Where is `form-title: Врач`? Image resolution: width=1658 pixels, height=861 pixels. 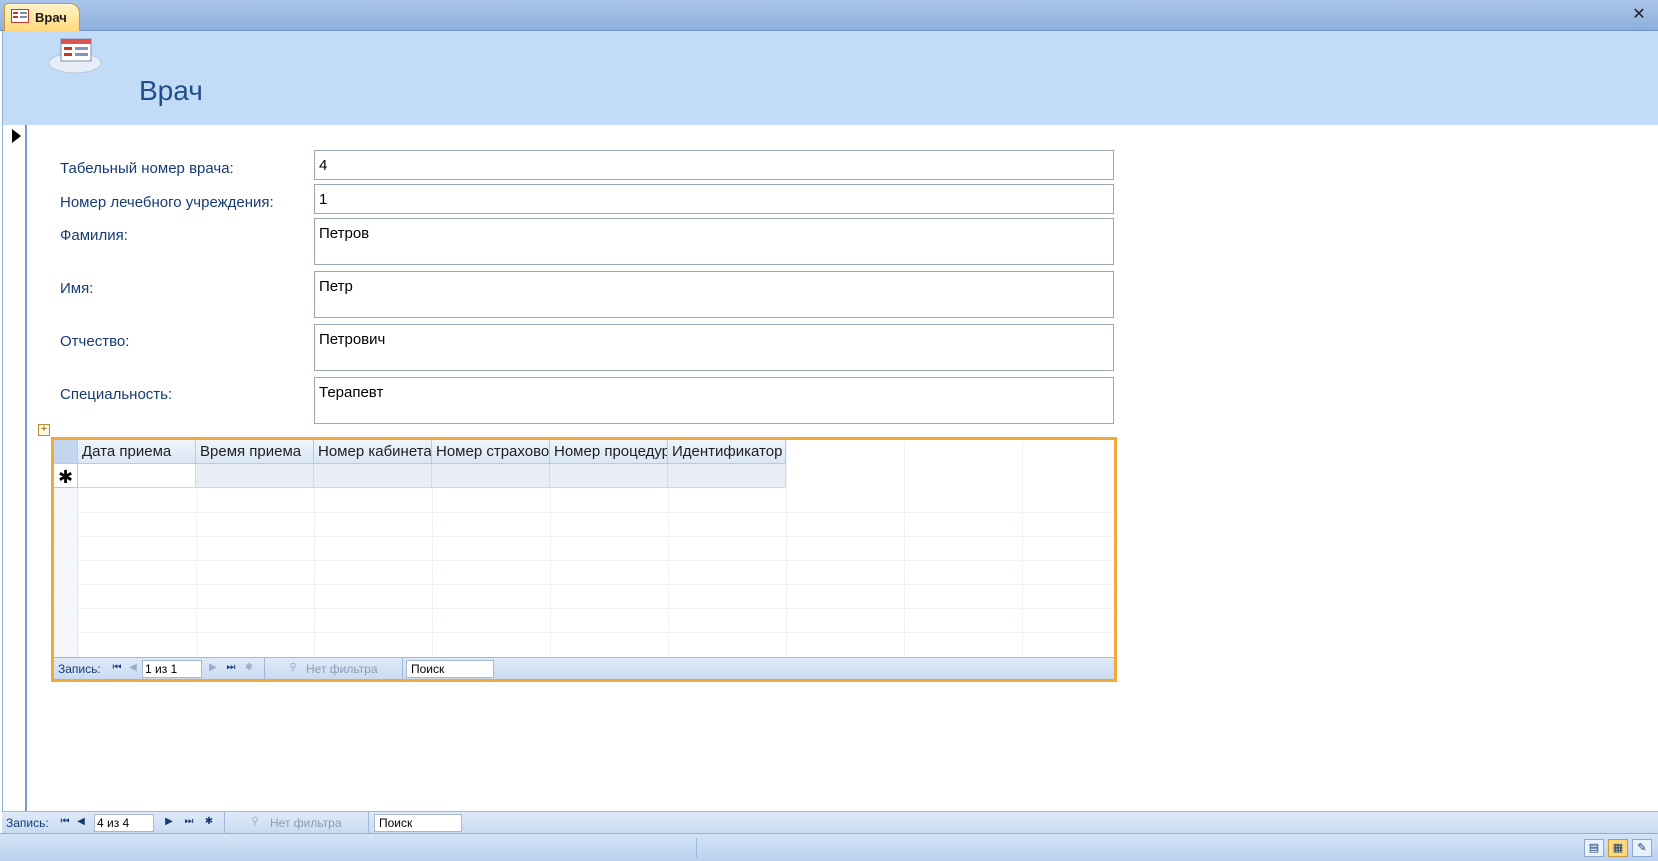
form-title: Врач is located at coordinates (171, 90).